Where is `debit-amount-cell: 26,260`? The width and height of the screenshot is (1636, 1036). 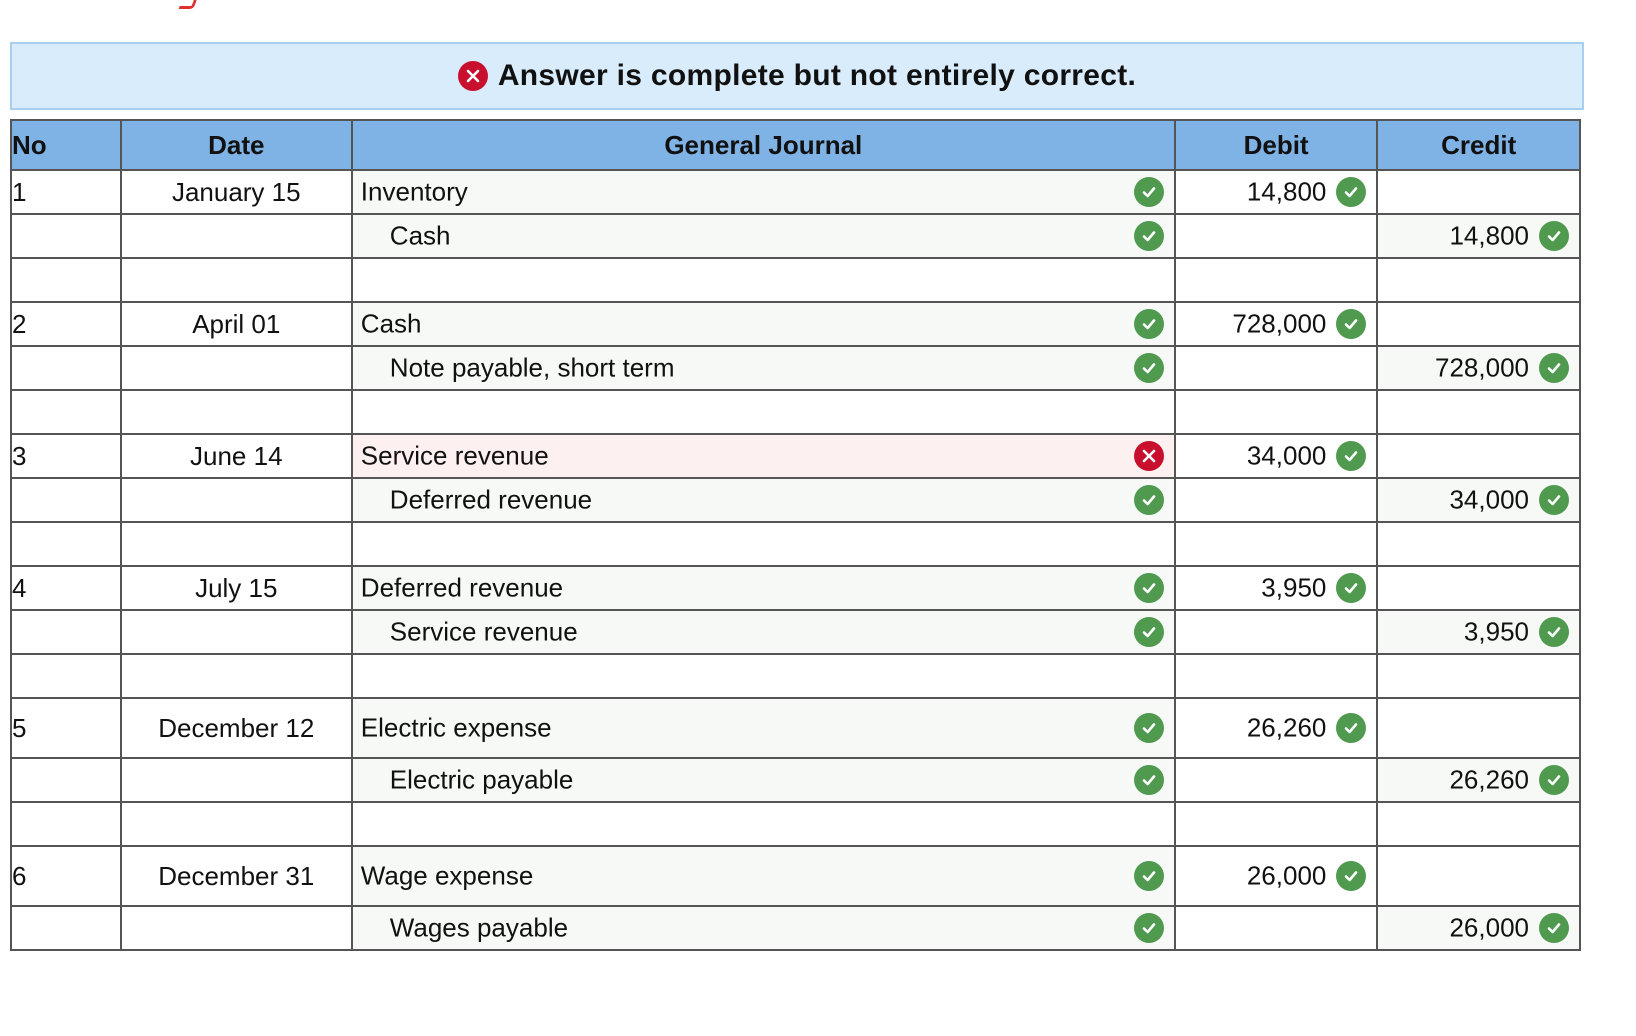 debit-amount-cell: 26,260 is located at coordinates (1276, 728).